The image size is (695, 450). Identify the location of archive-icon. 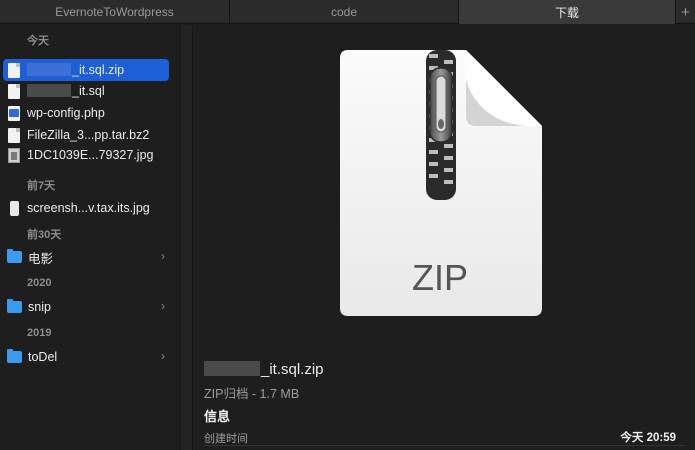
(14, 135).